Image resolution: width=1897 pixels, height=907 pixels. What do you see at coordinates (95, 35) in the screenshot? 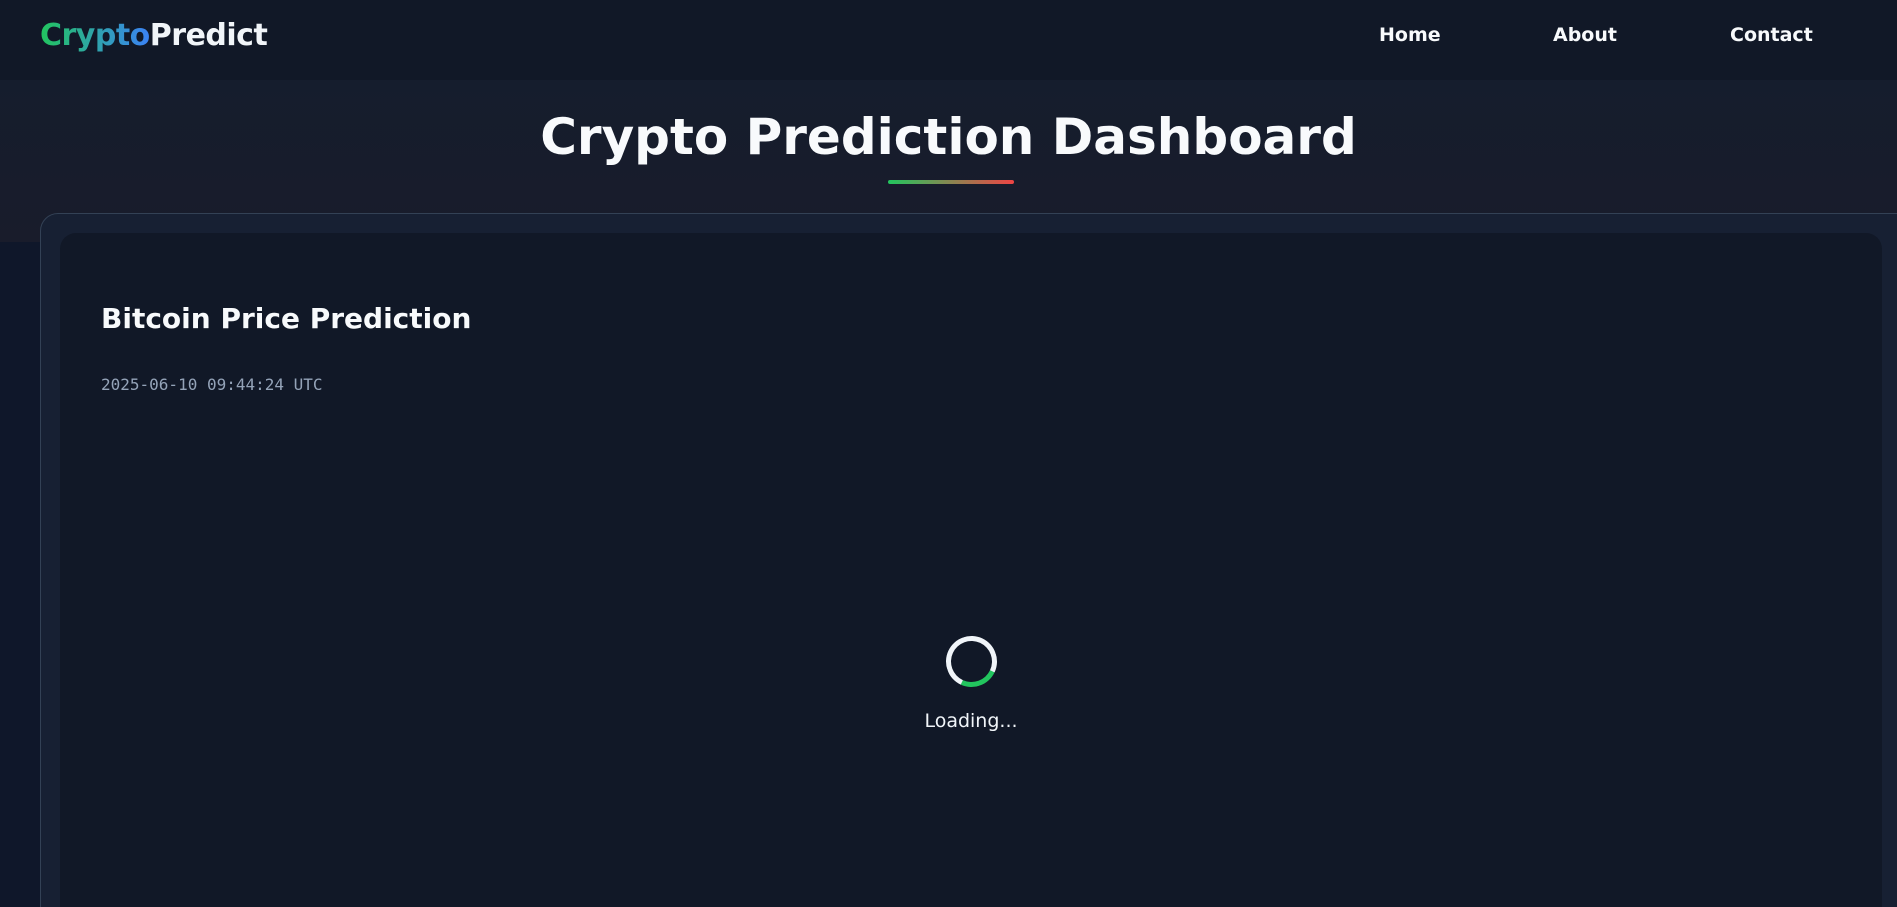
I see `logo-crypto: Crypto` at bounding box center [95, 35].